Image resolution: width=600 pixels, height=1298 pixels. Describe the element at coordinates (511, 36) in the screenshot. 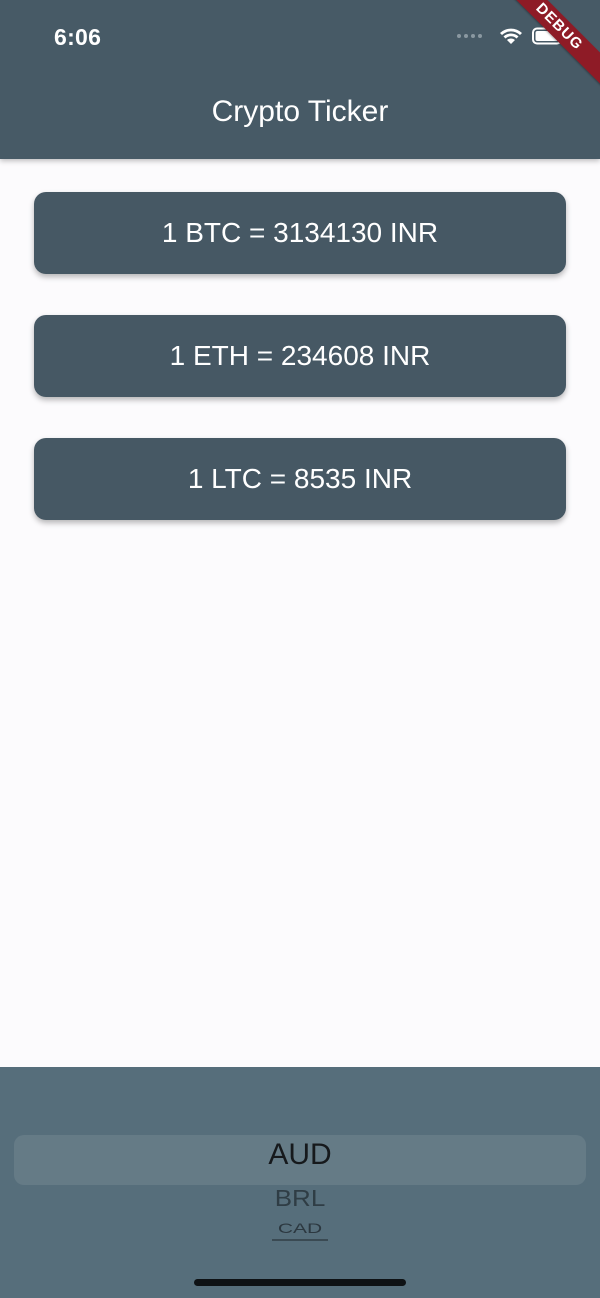

I see `wifi-icon` at that location.